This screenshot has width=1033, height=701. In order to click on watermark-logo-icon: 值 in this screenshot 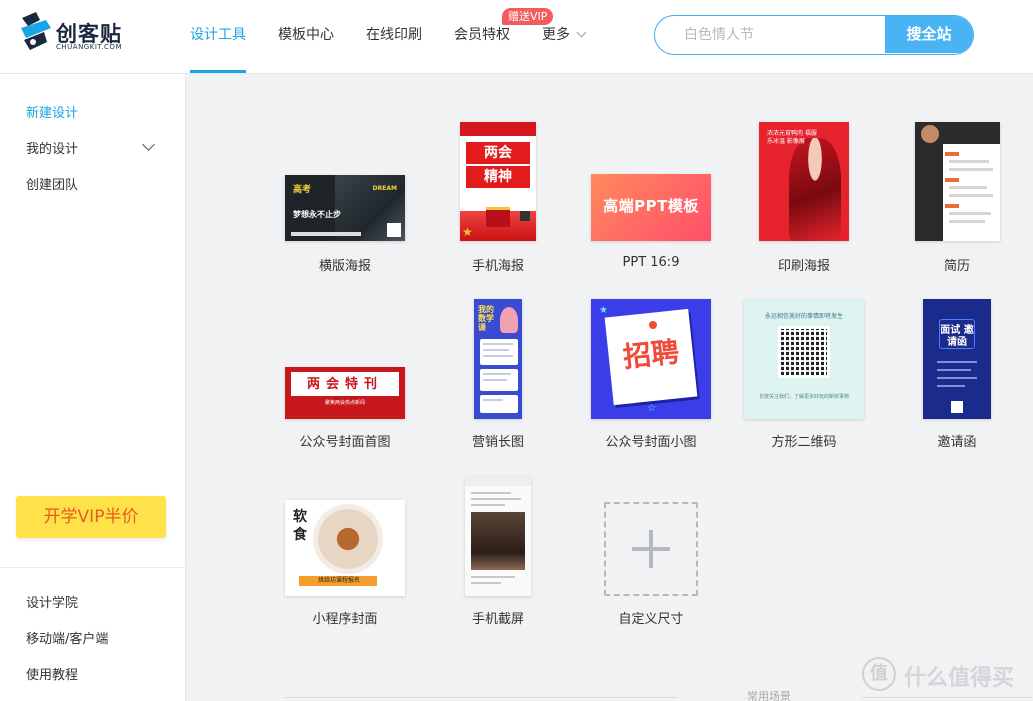, I will do `click(879, 674)`.